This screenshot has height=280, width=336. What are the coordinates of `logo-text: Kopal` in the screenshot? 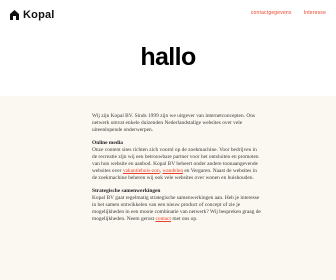 It's located at (39, 15).